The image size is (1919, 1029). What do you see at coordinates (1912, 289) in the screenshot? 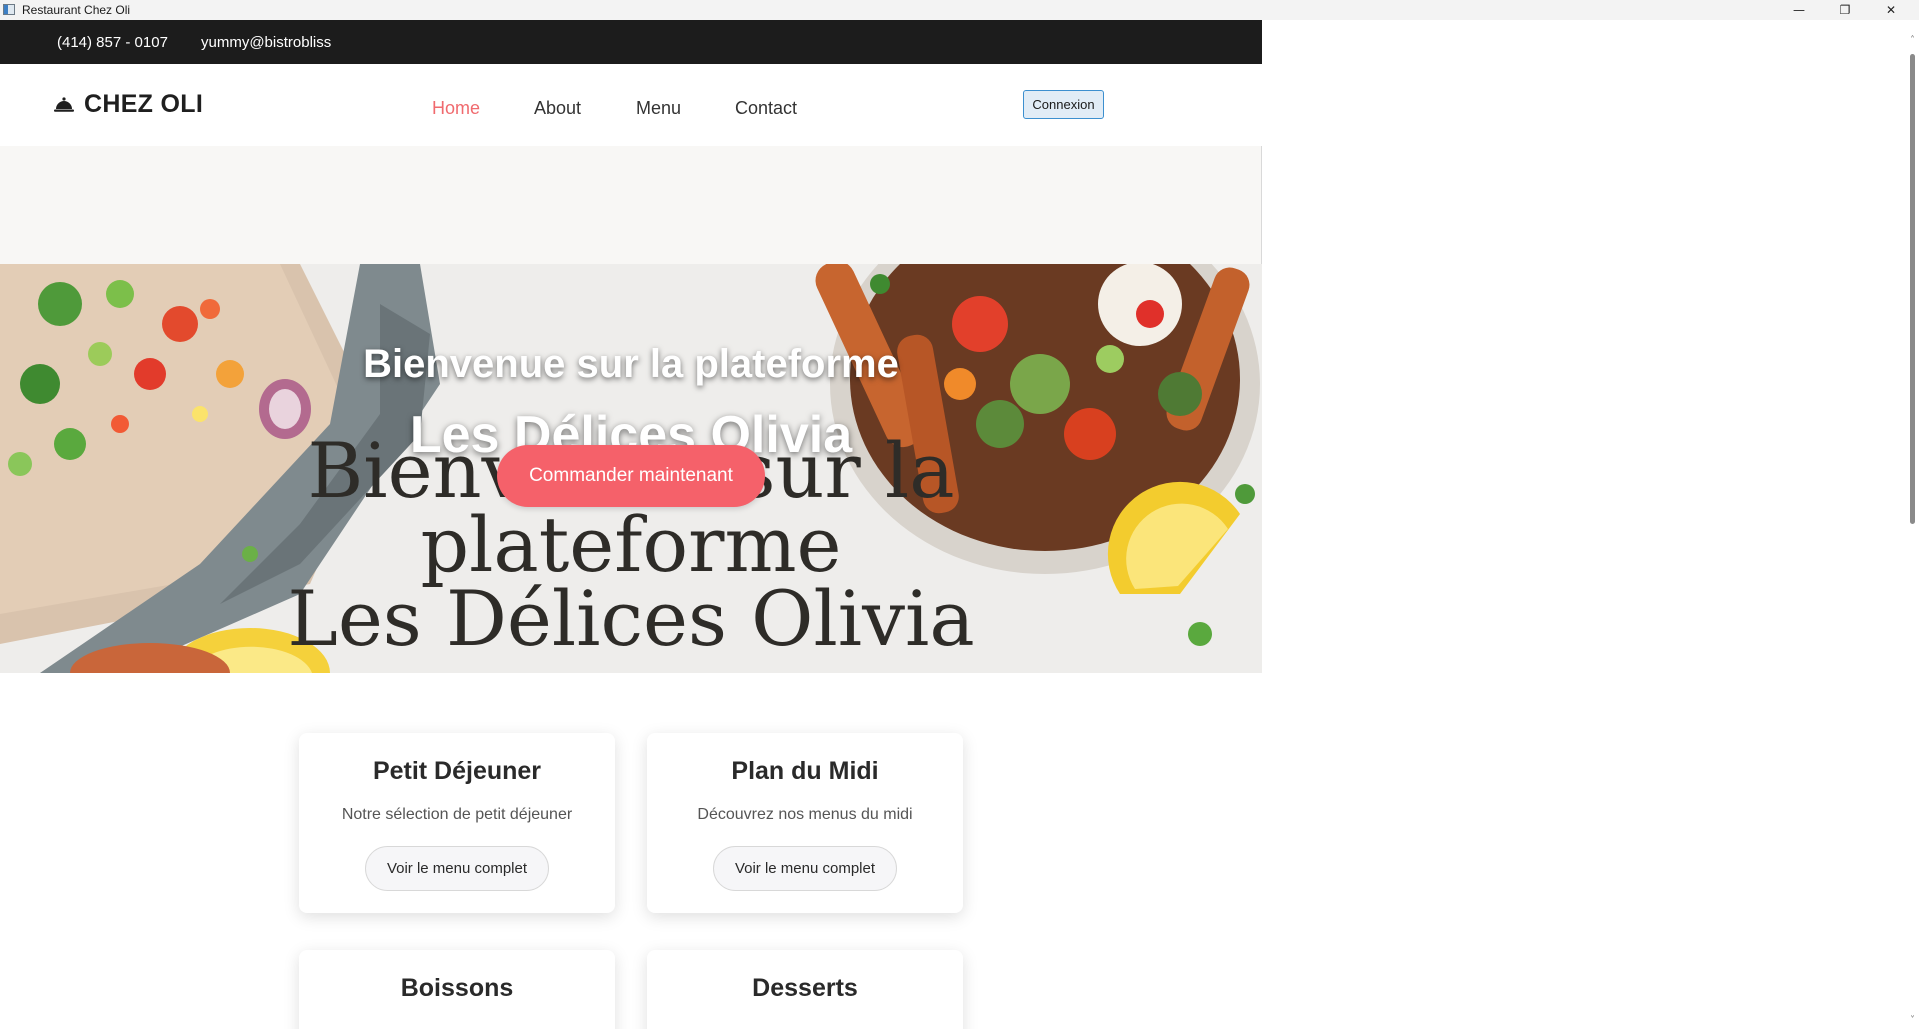
I see `scrollbar-thumb` at bounding box center [1912, 289].